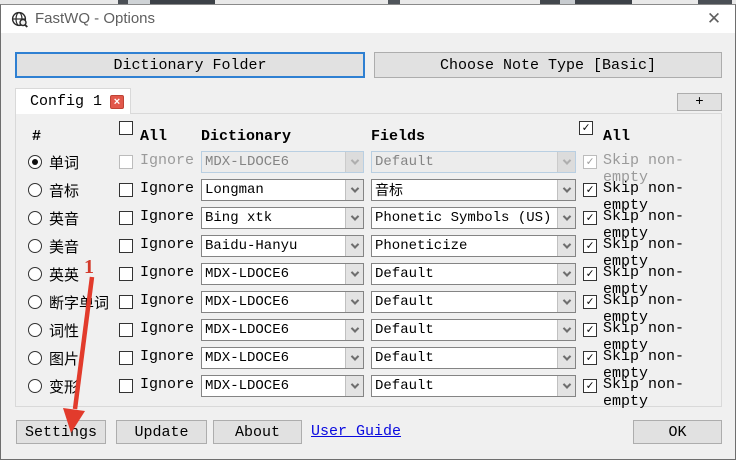  I want to click on ok-button: OK, so click(677, 432).